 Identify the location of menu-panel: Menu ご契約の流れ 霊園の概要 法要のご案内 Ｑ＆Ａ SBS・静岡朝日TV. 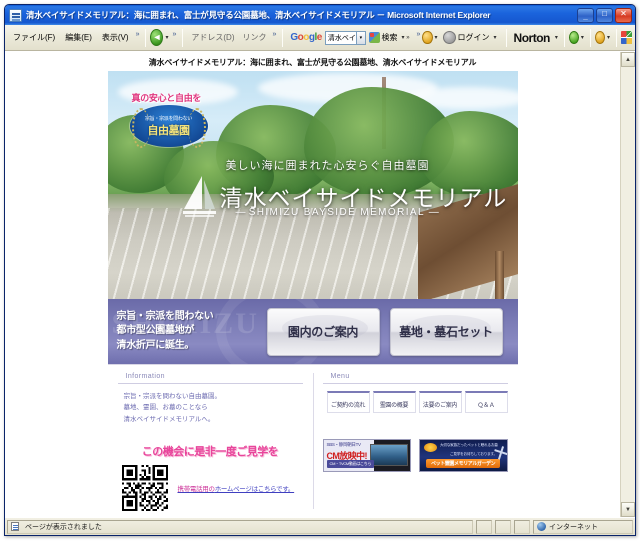
(415, 441).